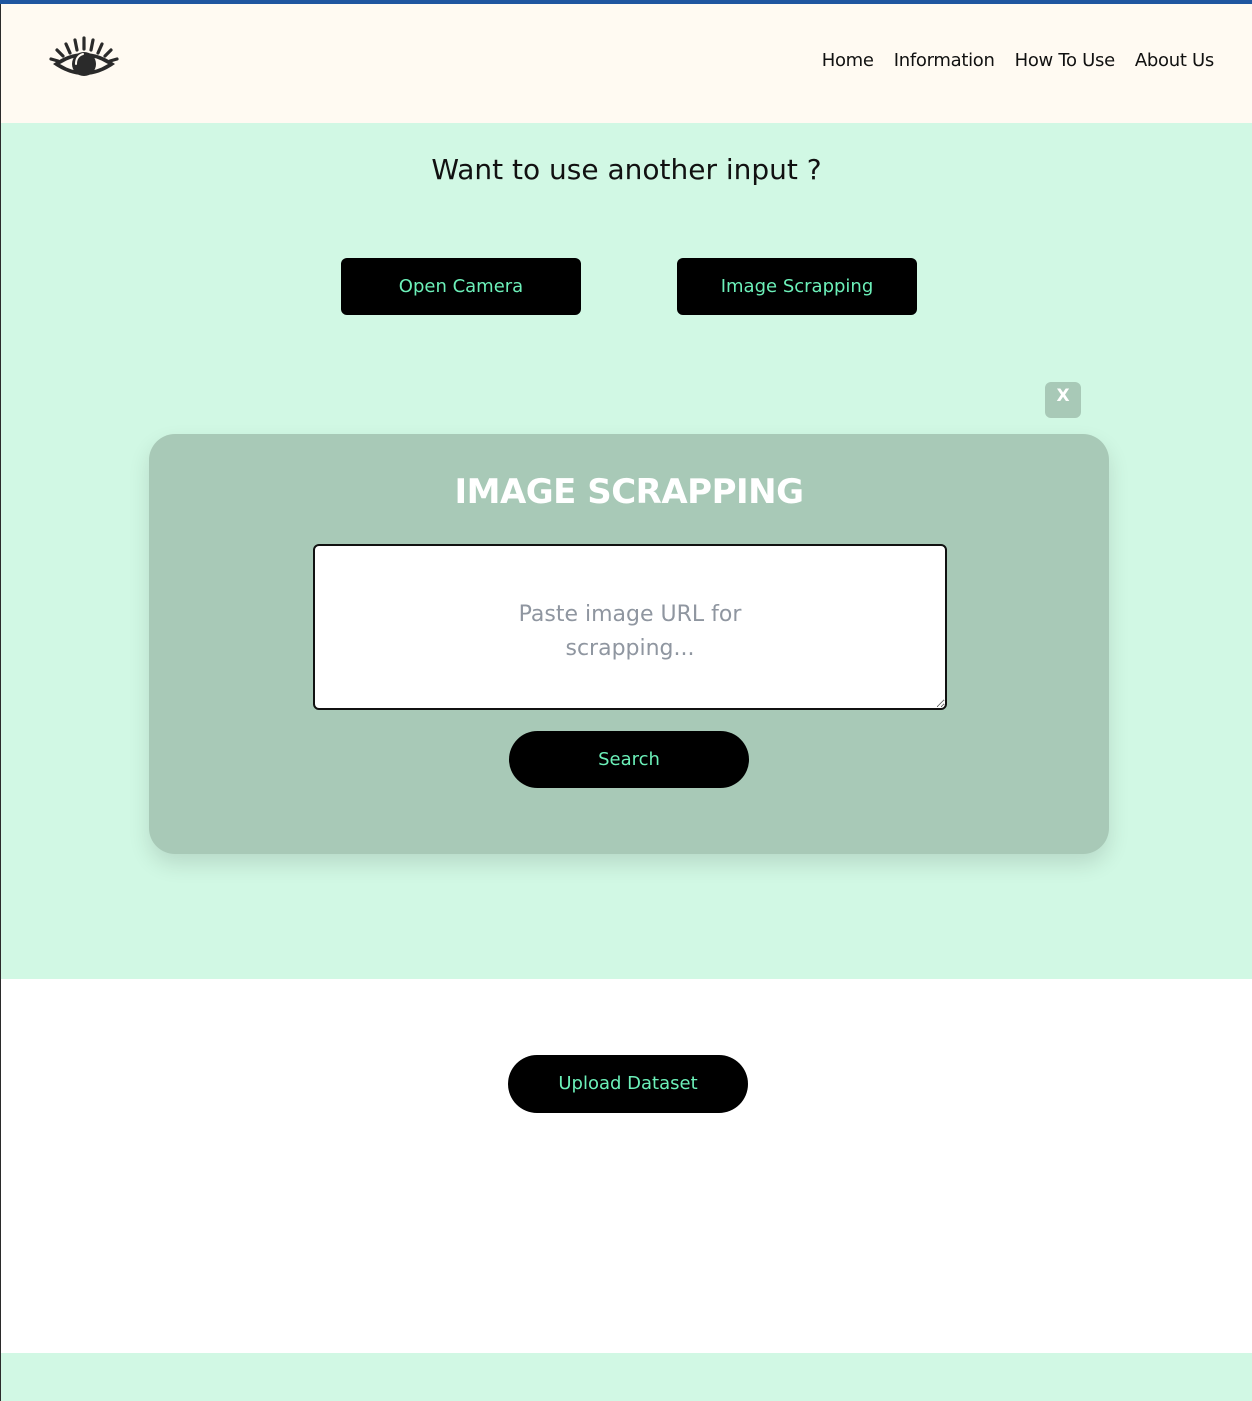  What do you see at coordinates (628, 1084) in the screenshot?
I see `upload-dataset-button: Upload Dataset` at bounding box center [628, 1084].